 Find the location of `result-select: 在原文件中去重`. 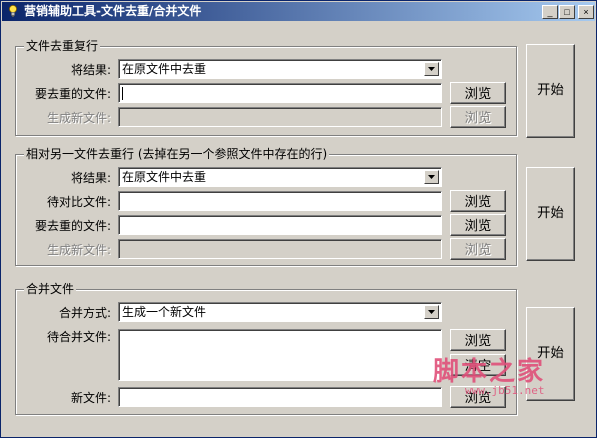

result-select: 在原文件中去重 is located at coordinates (280, 69).